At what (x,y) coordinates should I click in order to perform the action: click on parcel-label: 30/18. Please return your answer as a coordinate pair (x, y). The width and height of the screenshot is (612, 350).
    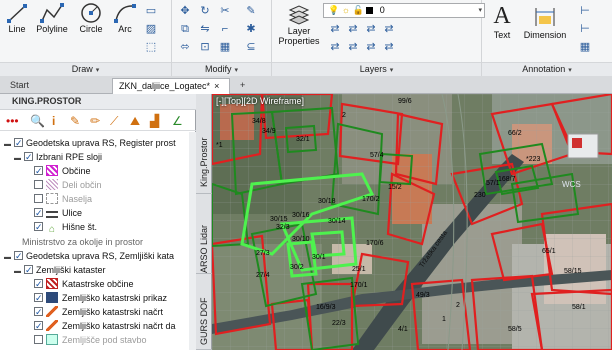
    Looking at the image, I should click on (327, 201).